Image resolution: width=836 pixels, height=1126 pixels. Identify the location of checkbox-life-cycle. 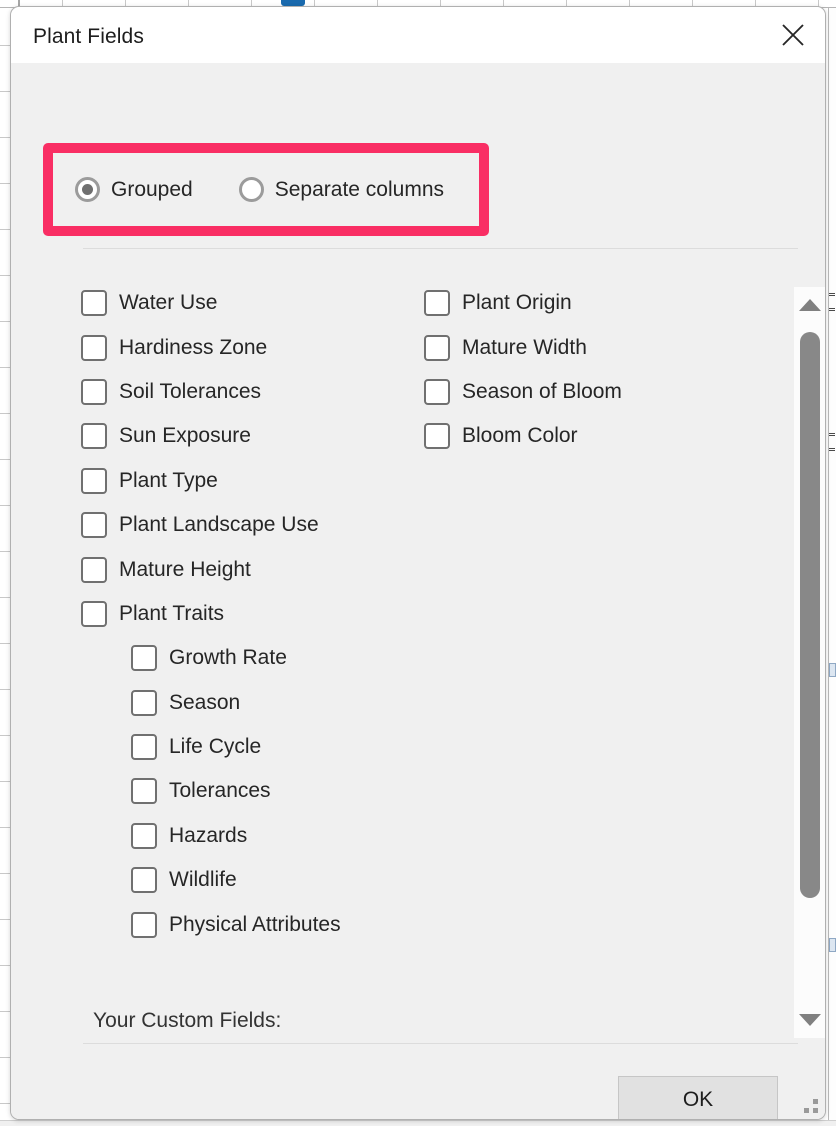
(144, 747).